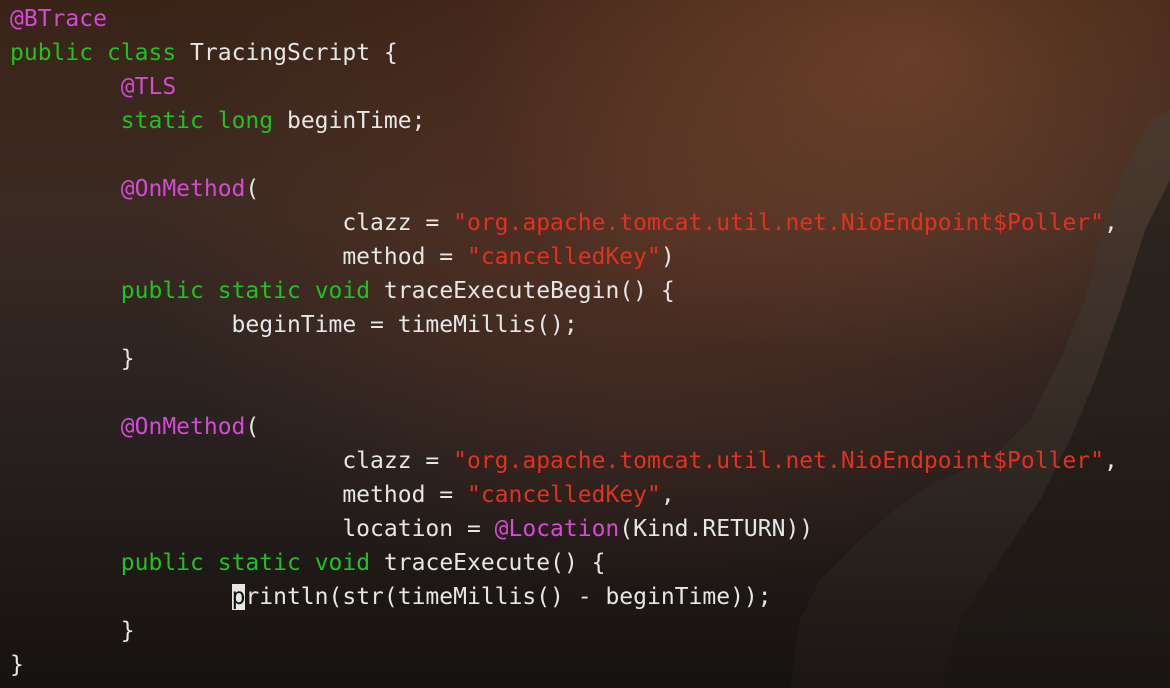 The height and width of the screenshot is (688, 1170). I want to click on text-cursor: p, so click(238, 597).